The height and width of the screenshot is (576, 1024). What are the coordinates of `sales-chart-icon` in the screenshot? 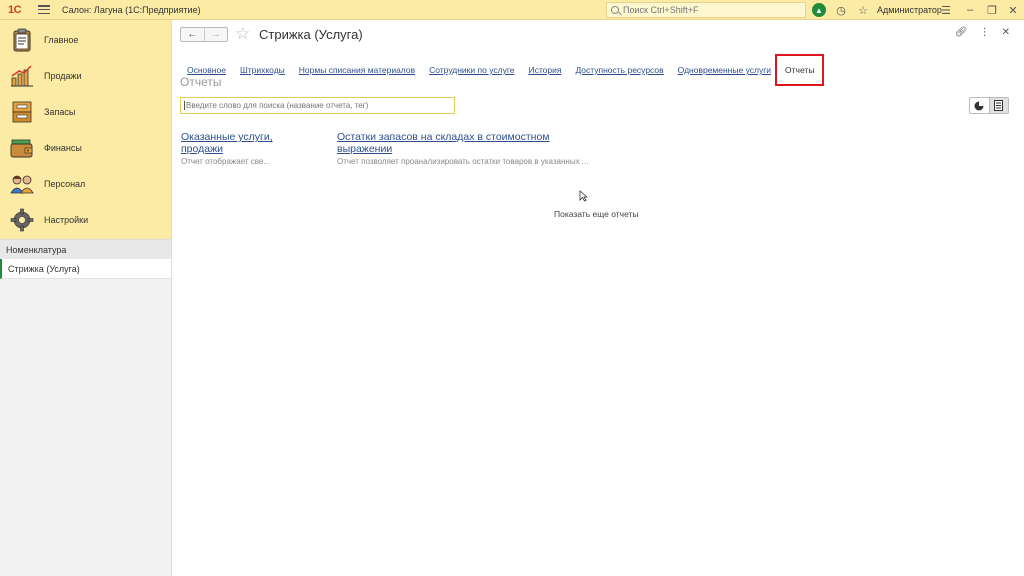 It's located at (22, 76).